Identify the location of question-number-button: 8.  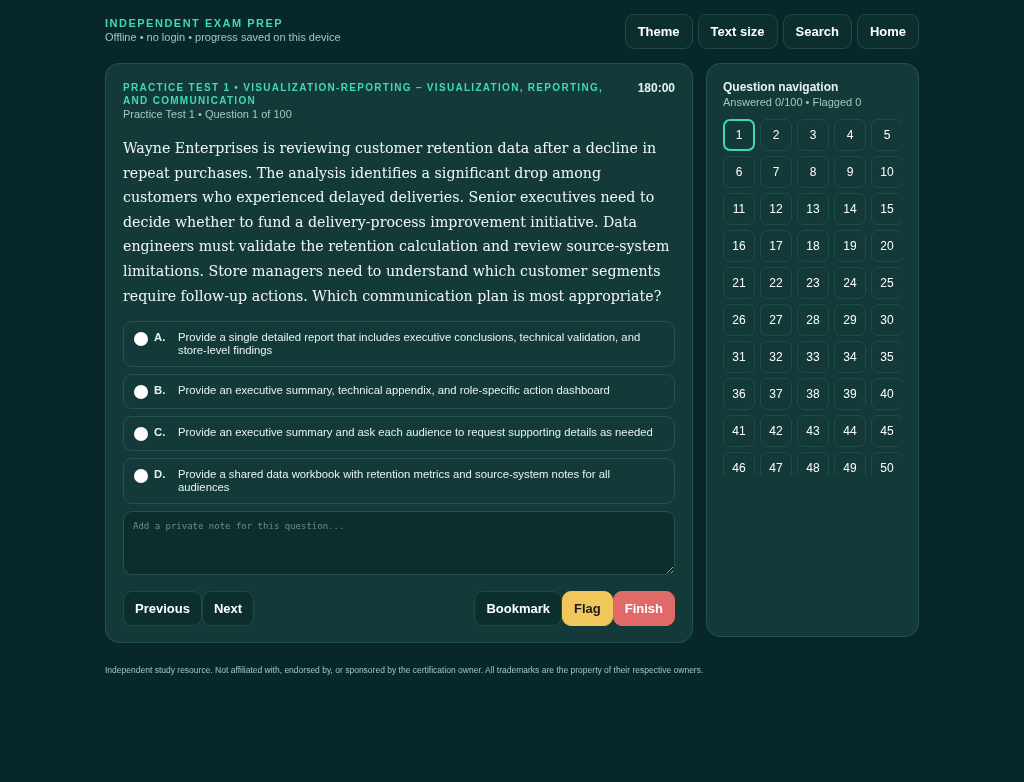
(813, 172).